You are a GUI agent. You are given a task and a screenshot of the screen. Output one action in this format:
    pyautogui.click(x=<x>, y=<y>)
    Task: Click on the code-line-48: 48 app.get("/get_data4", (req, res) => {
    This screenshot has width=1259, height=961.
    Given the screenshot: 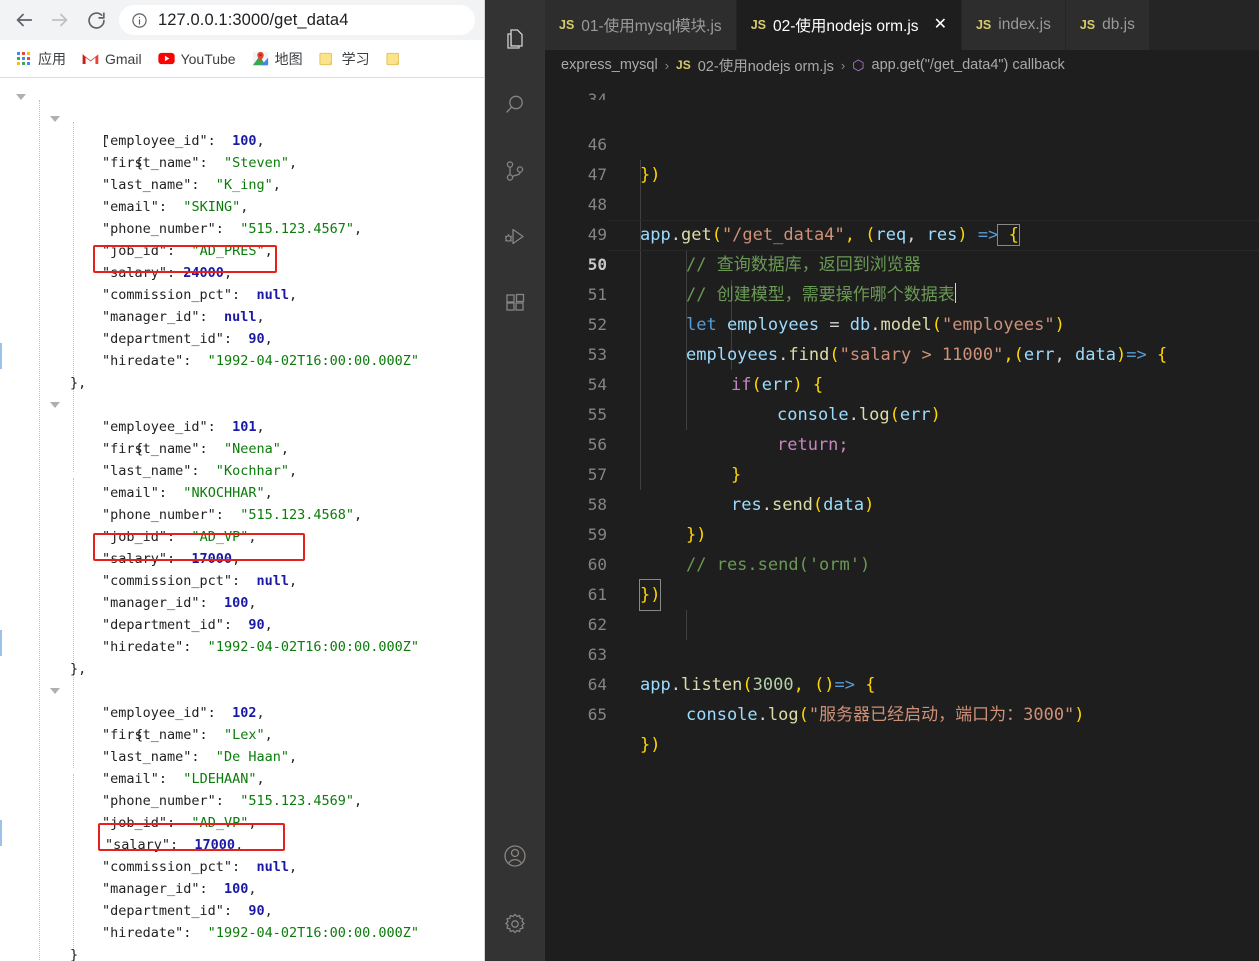 What is the action you would take?
    pyautogui.click(x=902, y=203)
    